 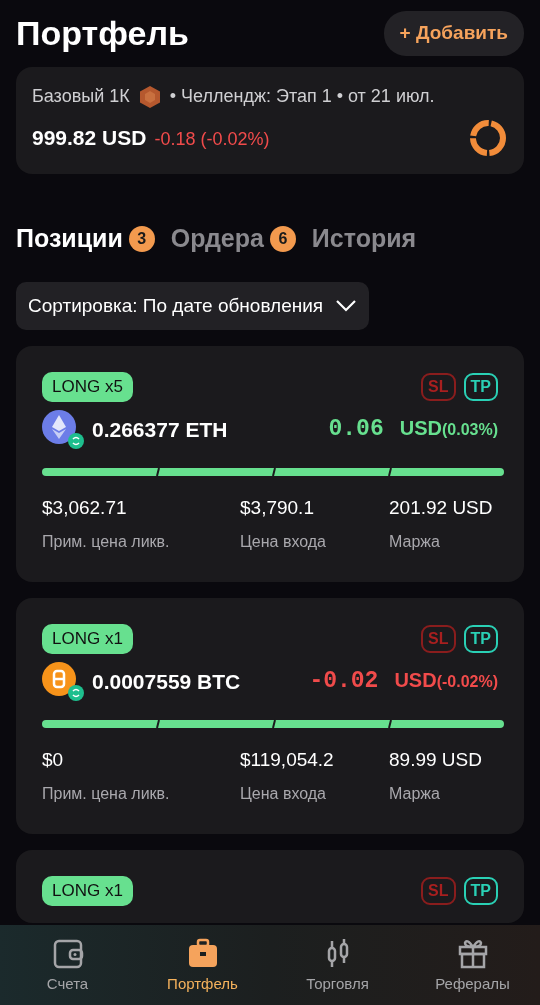 I want to click on challenge-info: • Челлендж: Этап 1 • от 21 июл., so click(x=302, y=96).